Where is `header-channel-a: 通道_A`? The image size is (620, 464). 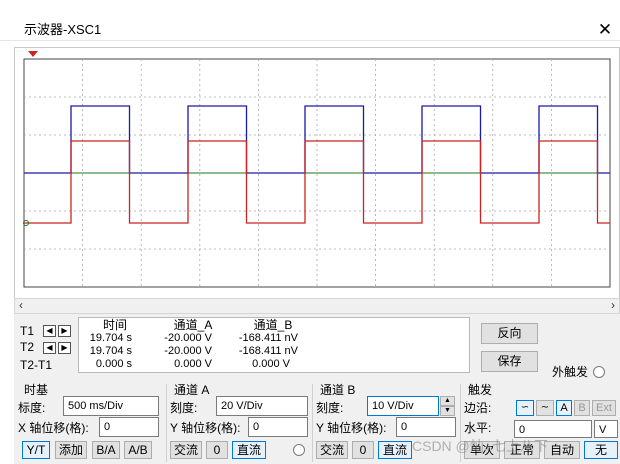
header-channel-a: 通道_A is located at coordinates (193, 325).